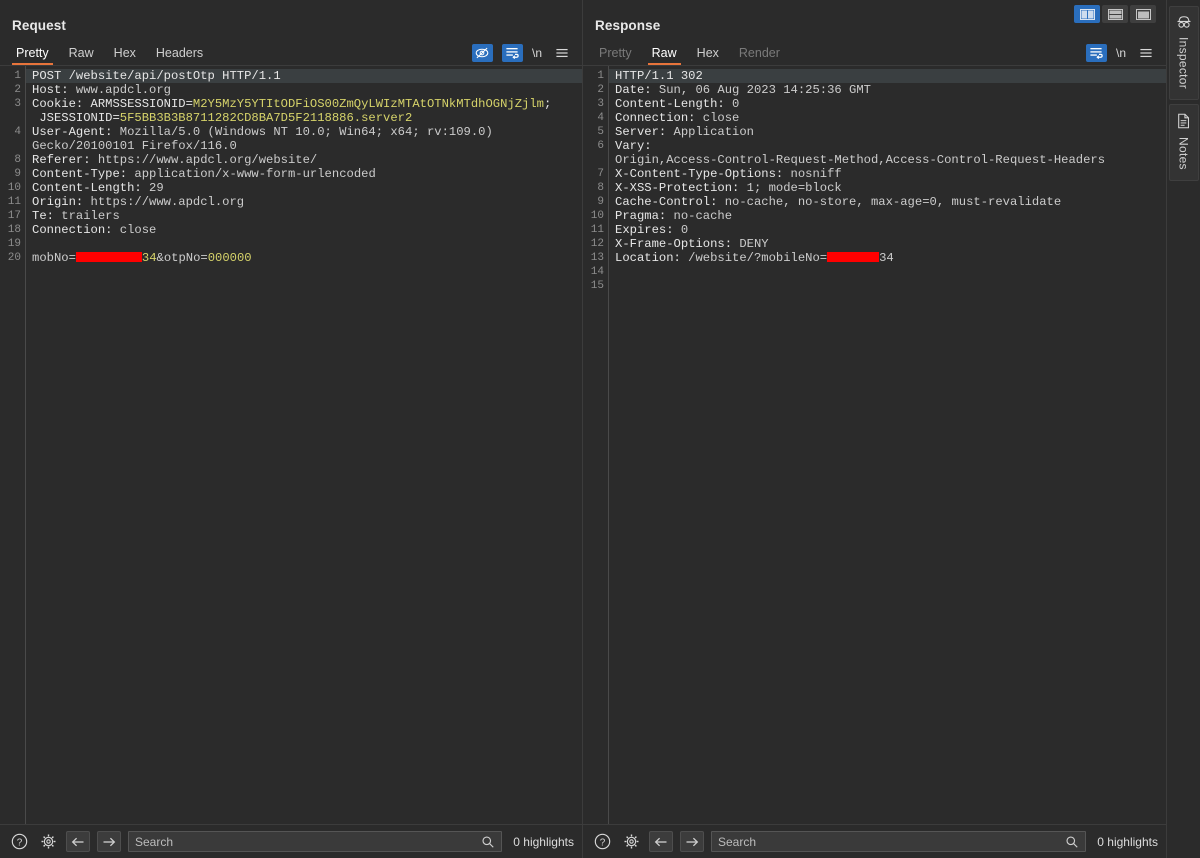 This screenshot has height=858, width=1200. I want to click on code-text: trailers, so click(90, 216).